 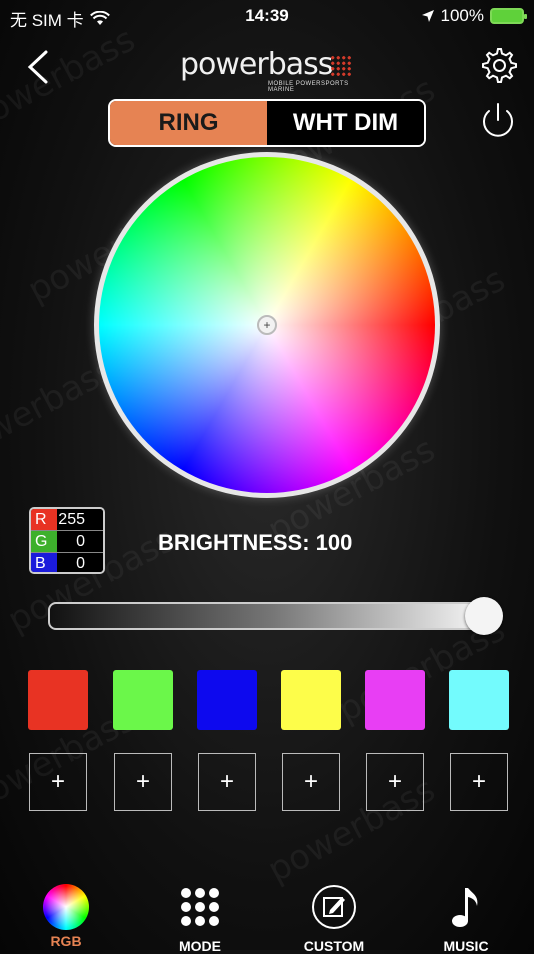 I want to click on brightness-slider-track, so click(x=274, y=616).